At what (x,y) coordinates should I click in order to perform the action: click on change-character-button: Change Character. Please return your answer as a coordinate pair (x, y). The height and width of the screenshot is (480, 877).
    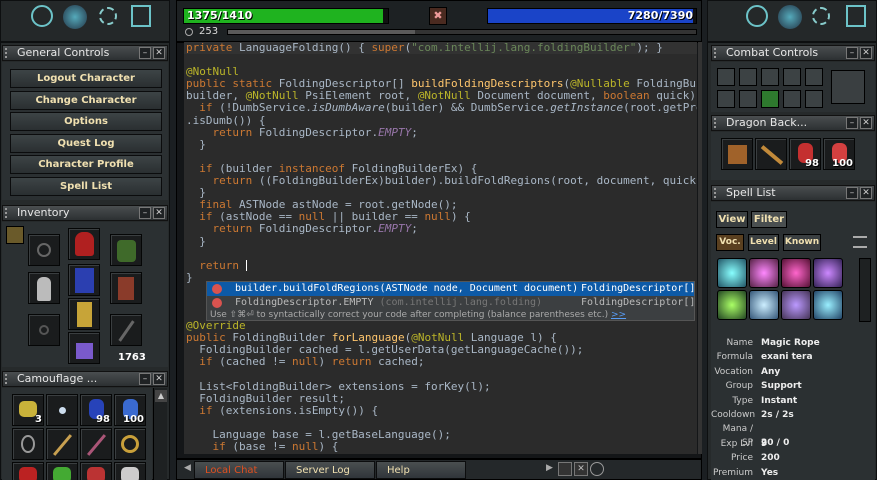
    Looking at the image, I should click on (86, 100).